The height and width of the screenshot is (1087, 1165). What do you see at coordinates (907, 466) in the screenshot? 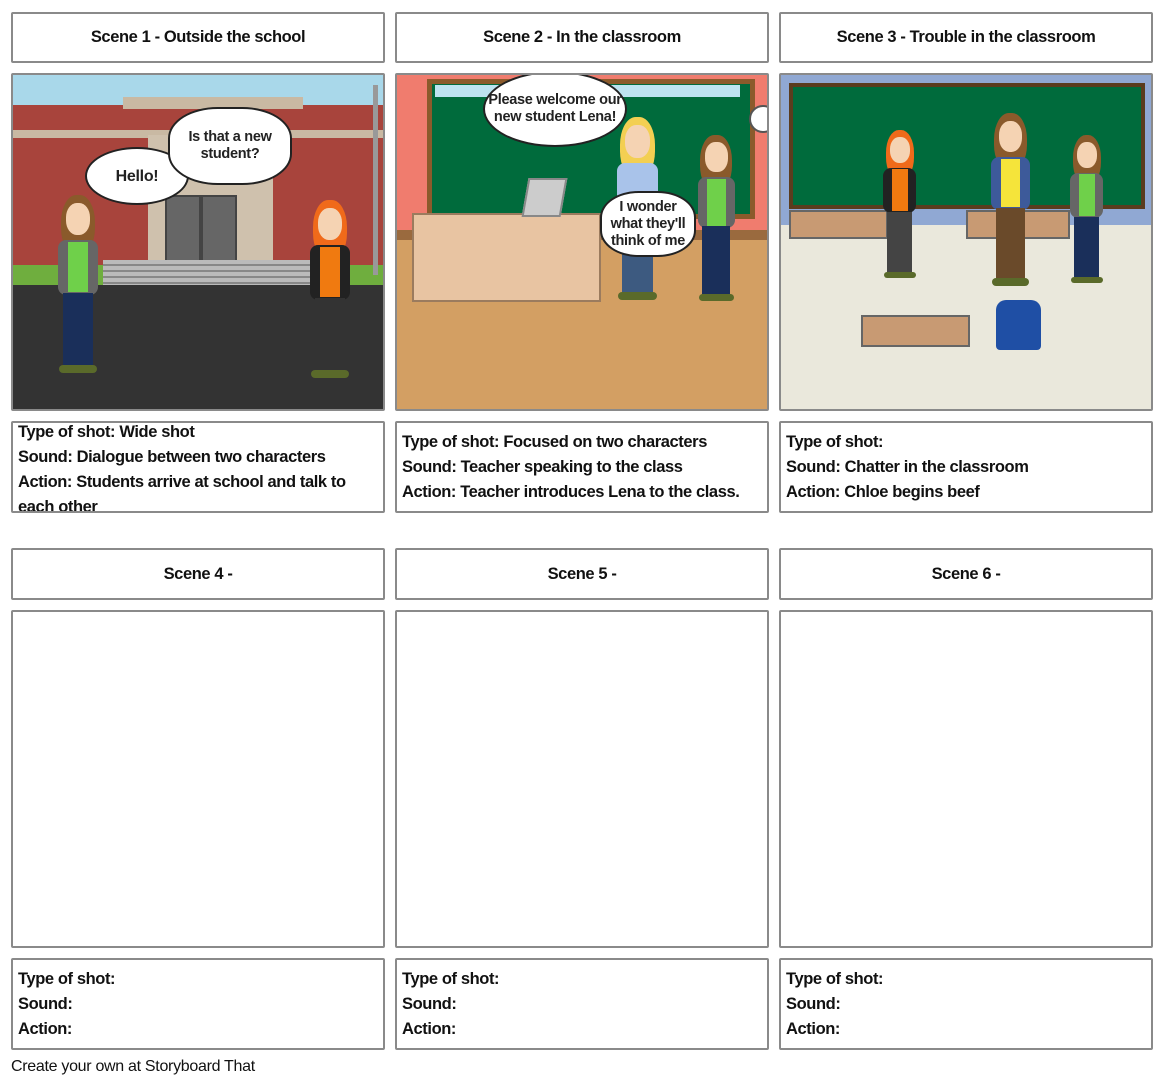
I see `sound-text: Sound: Chatter in the classroom` at bounding box center [907, 466].